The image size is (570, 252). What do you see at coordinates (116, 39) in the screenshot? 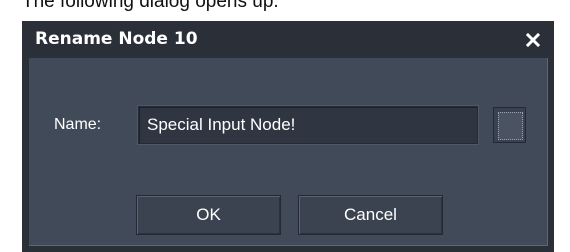
I see `dialog-title: Rename Node 10` at bounding box center [116, 39].